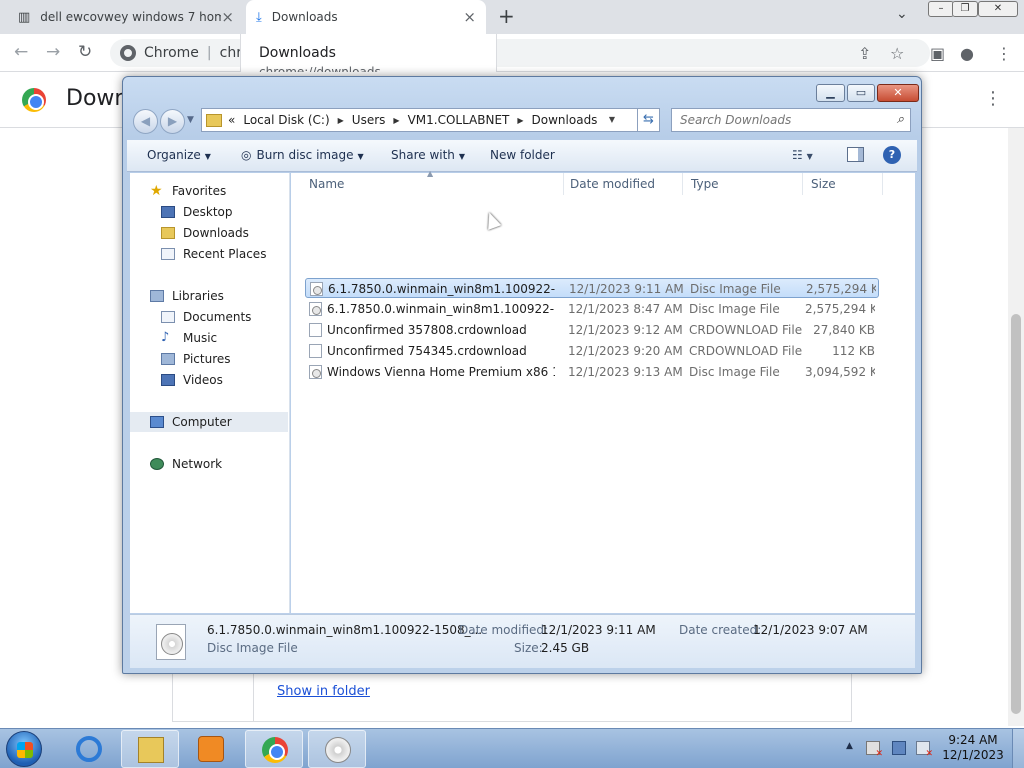 The image size is (1024, 768). I want to click on chrome-toolbar: ← → ↻ Chrome | chrom ⇪ ☆ ▣ ● ⋮, so click(512, 53).